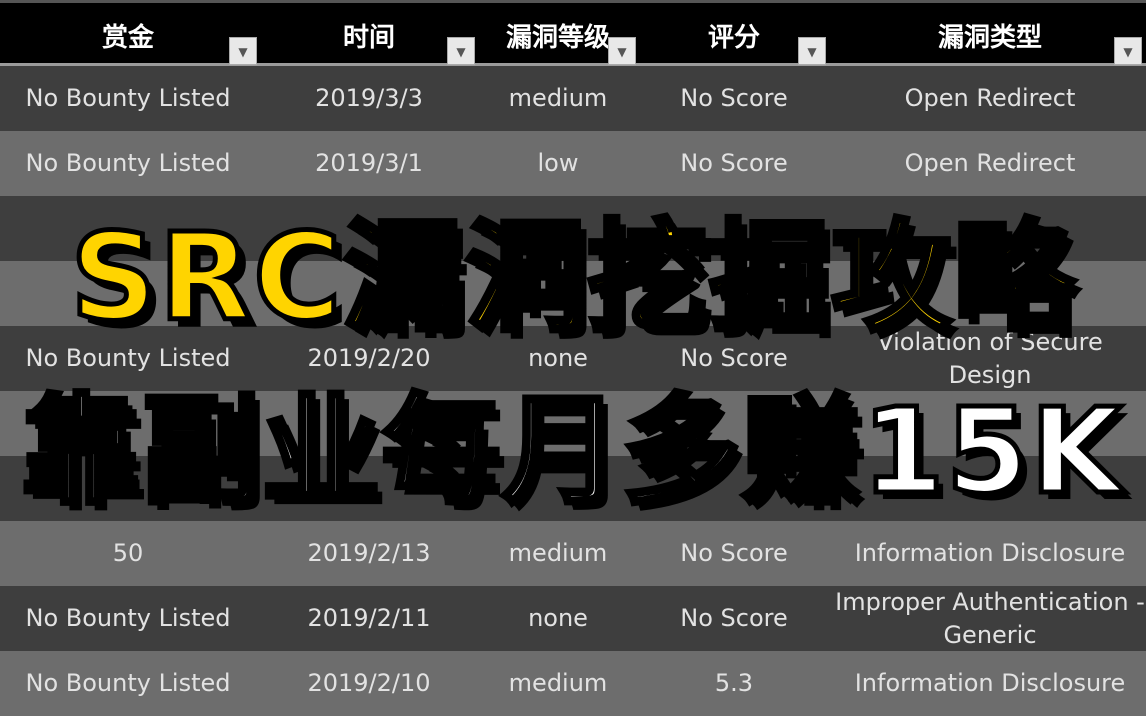 This screenshot has width=1146, height=716. What do you see at coordinates (369, 553) in the screenshot?
I see `table-cell: 2019/2/13` at bounding box center [369, 553].